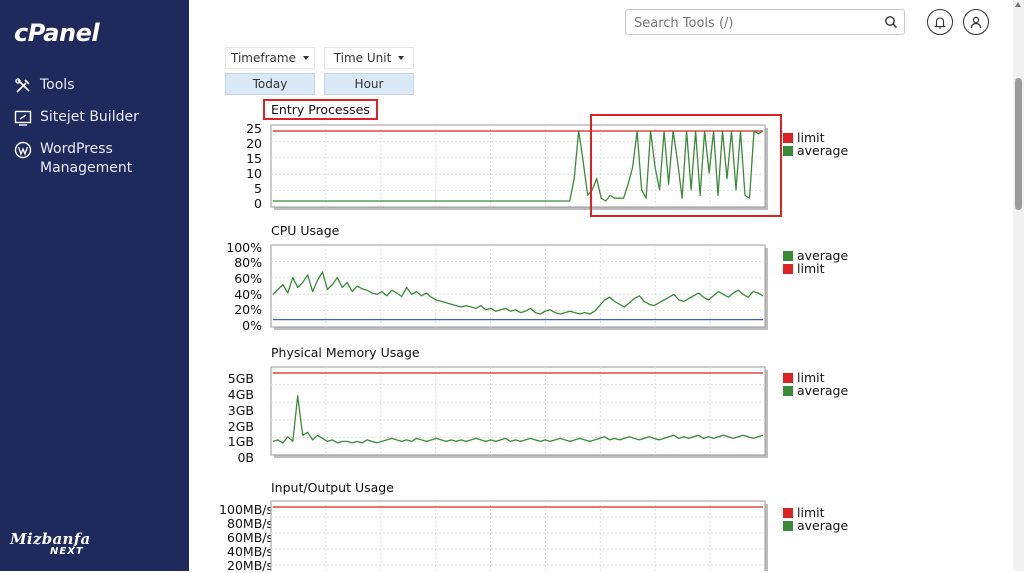 Image resolution: width=1024 pixels, height=573 pixels. What do you see at coordinates (1018, 4) in the screenshot?
I see `scroll-up-arrow-icon` at bounding box center [1018, 4].